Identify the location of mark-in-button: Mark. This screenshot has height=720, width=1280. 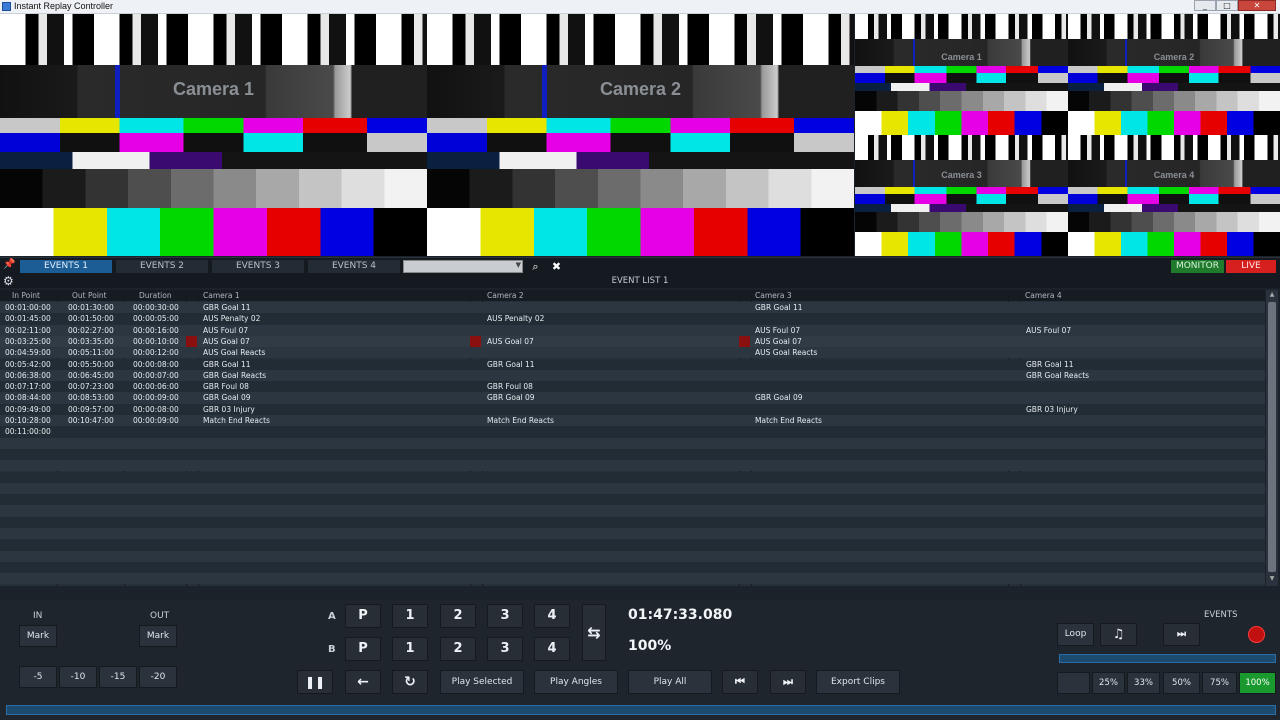
(38, 636).